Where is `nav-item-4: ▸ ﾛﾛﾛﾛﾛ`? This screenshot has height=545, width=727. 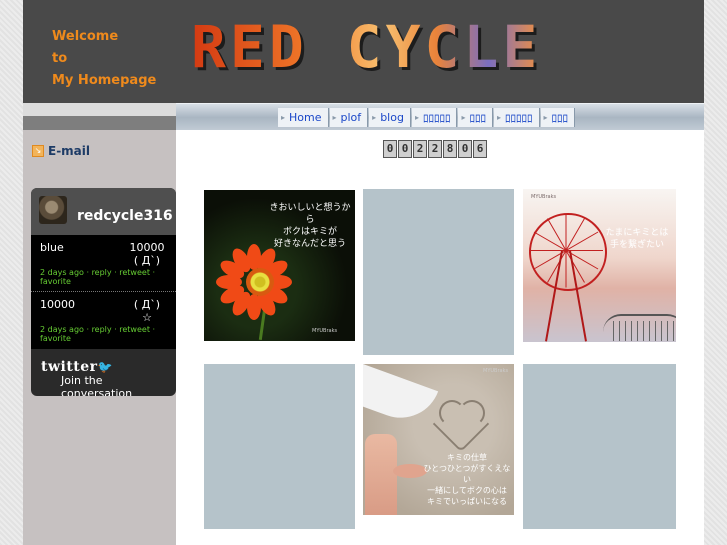
nav-item-4: ▸ ﾛﾛﾛﾛﾛ is located at coordinates (434, 117).